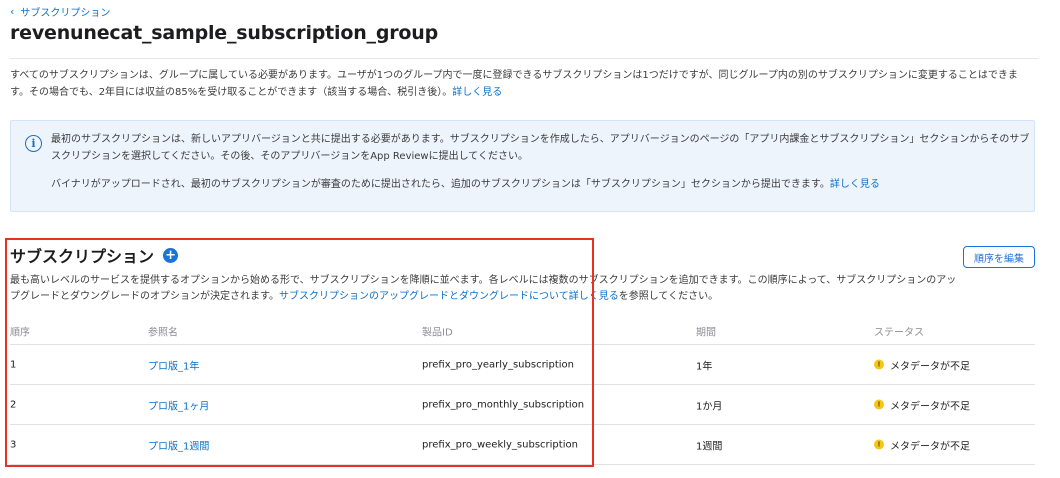  What do you see at coordinates (477, 92) in the screenshot?
I see `intro-learn-more-link: 詳しく見る` at bounding box center [477, 92].